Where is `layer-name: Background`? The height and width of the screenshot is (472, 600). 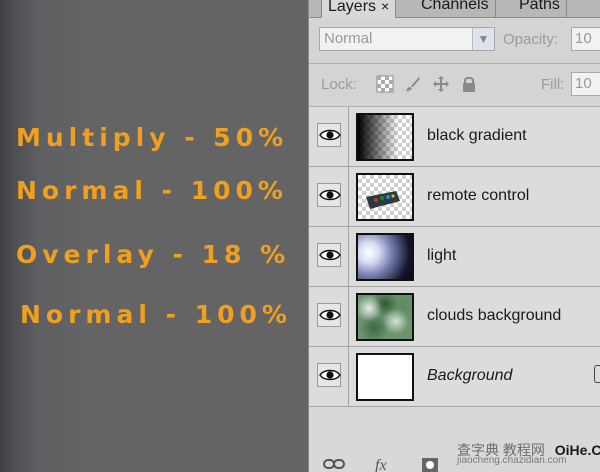 layer-name: Background is located at coordinates (470, 375).